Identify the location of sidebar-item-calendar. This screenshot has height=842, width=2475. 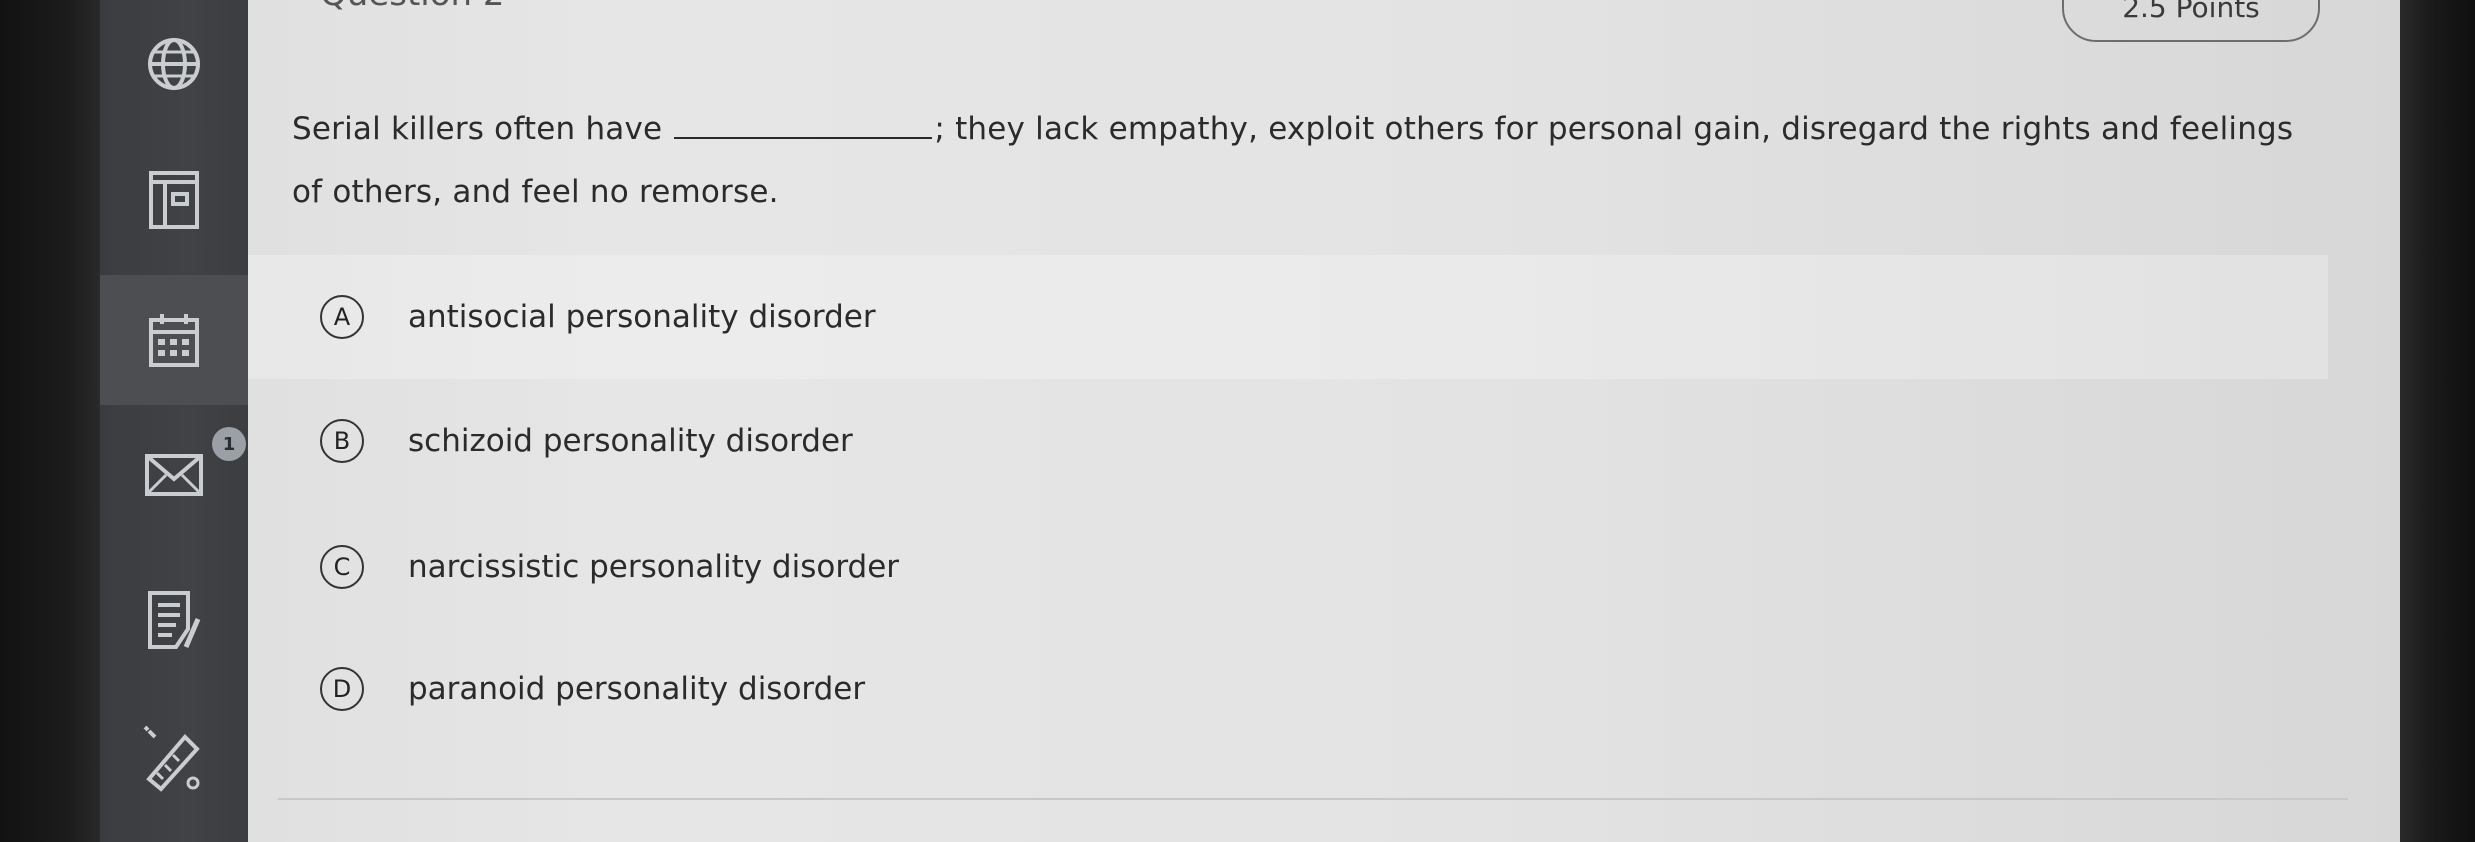
(174, 340).